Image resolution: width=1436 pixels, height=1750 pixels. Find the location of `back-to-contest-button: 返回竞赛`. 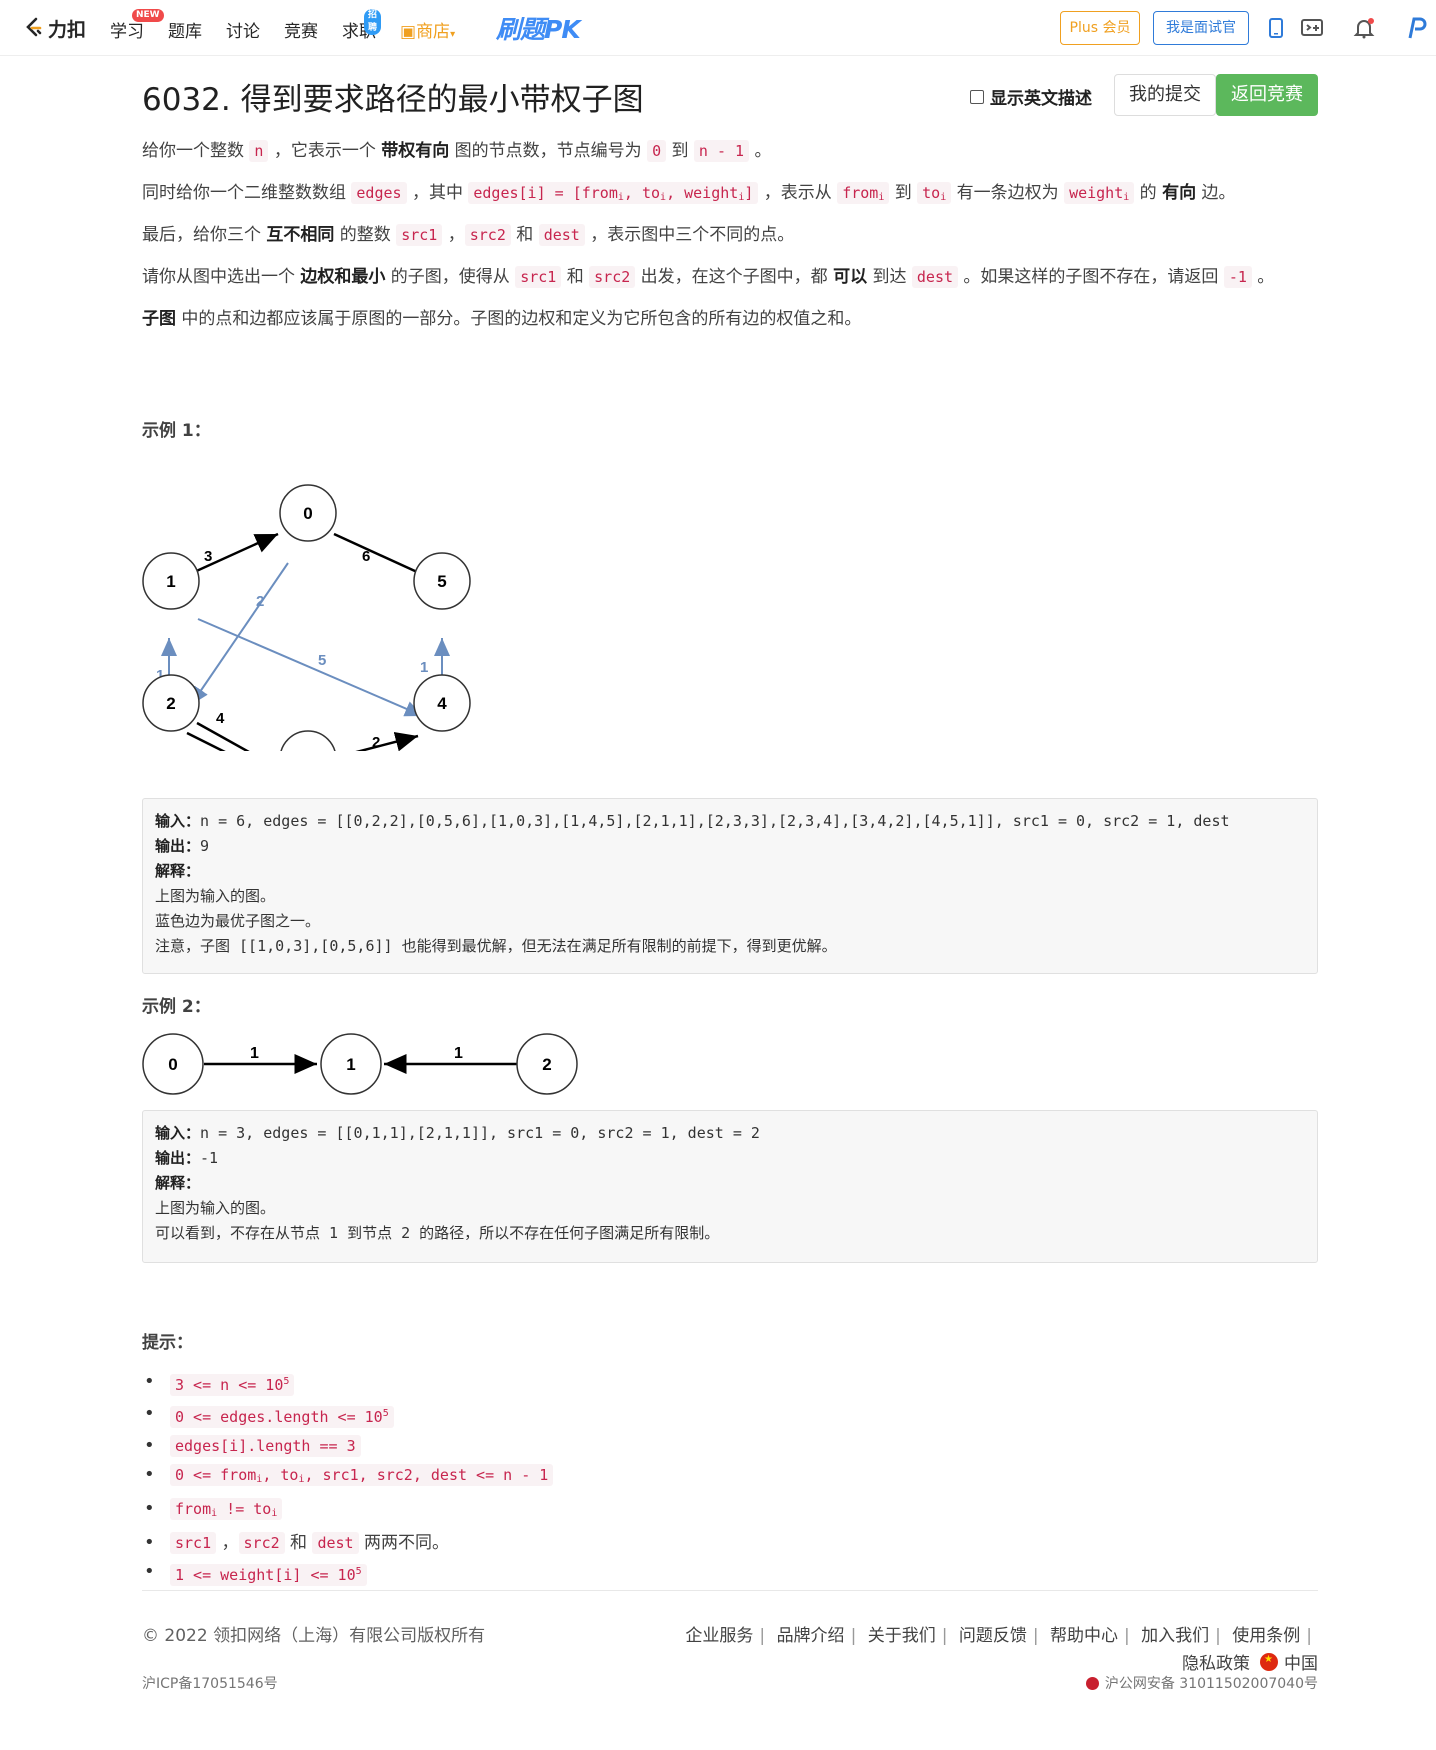

back-to-contest-button: 返回竞赛 is located at coordinates (1267, 95).